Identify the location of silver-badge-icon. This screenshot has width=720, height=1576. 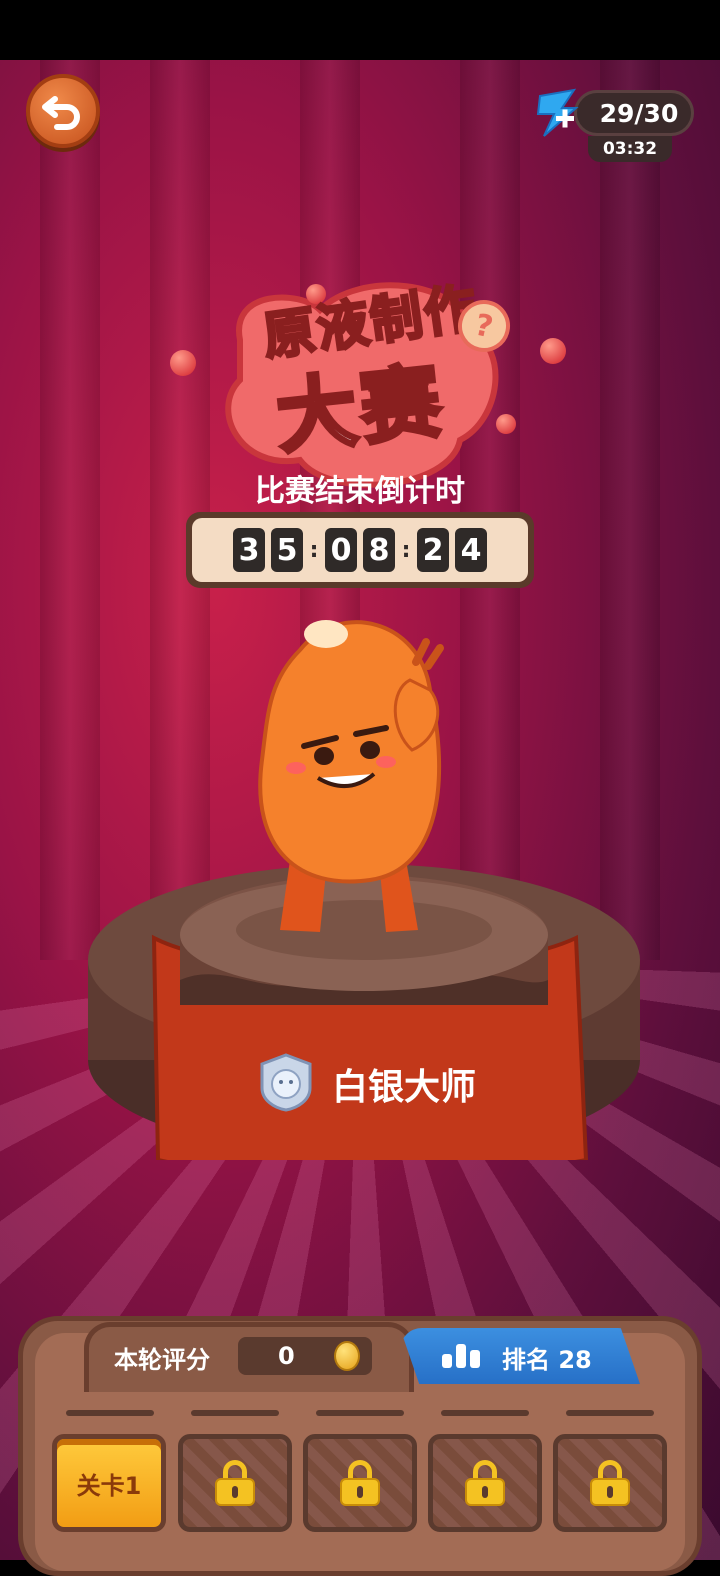
(286, 1082).